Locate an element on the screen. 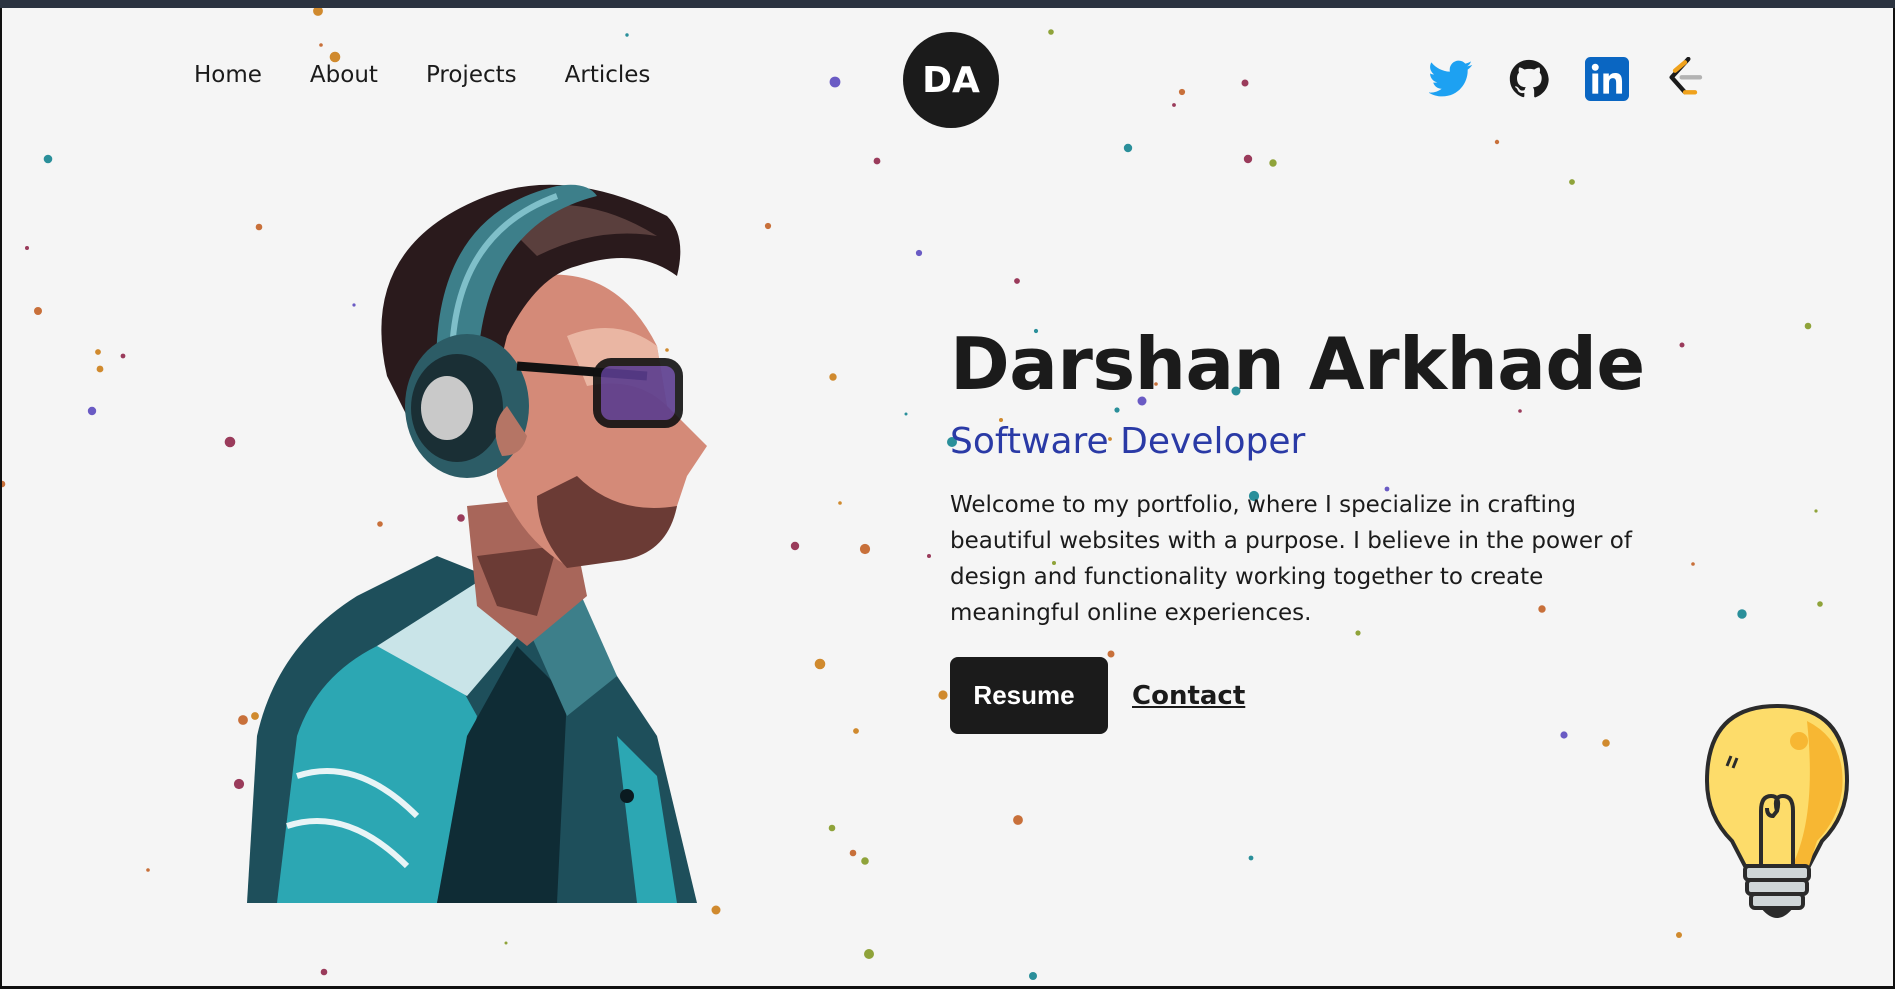  nav-projects-link: Projects is located at coordinates (471, 75).